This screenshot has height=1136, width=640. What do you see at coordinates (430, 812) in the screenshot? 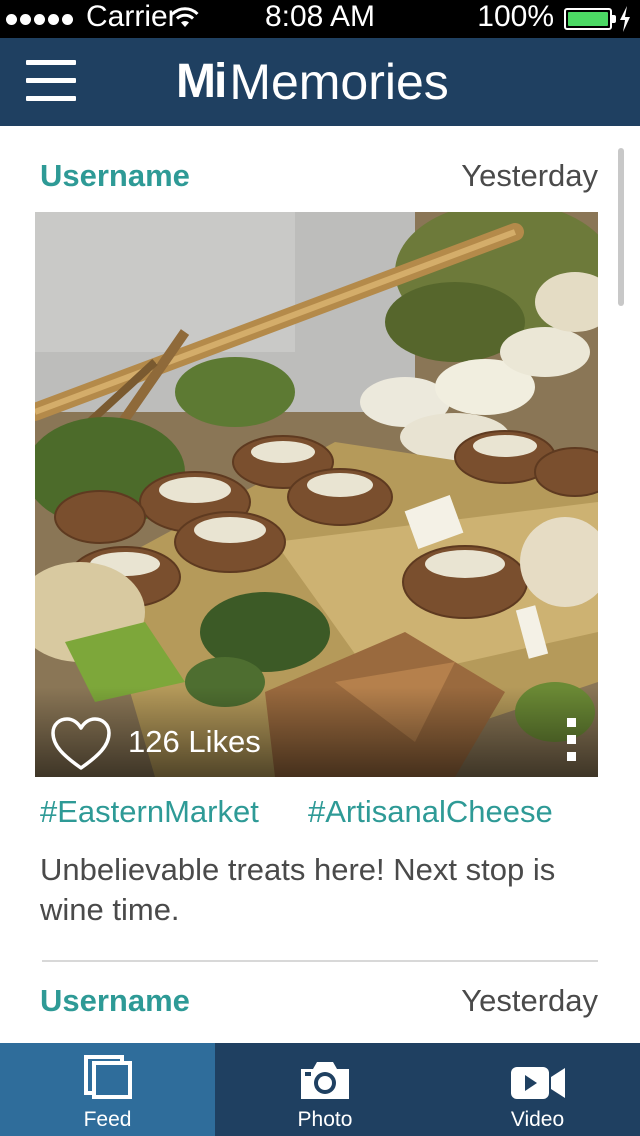
I see `hashtag: #ArtisanalCheese` at bounding box center [430, 812].